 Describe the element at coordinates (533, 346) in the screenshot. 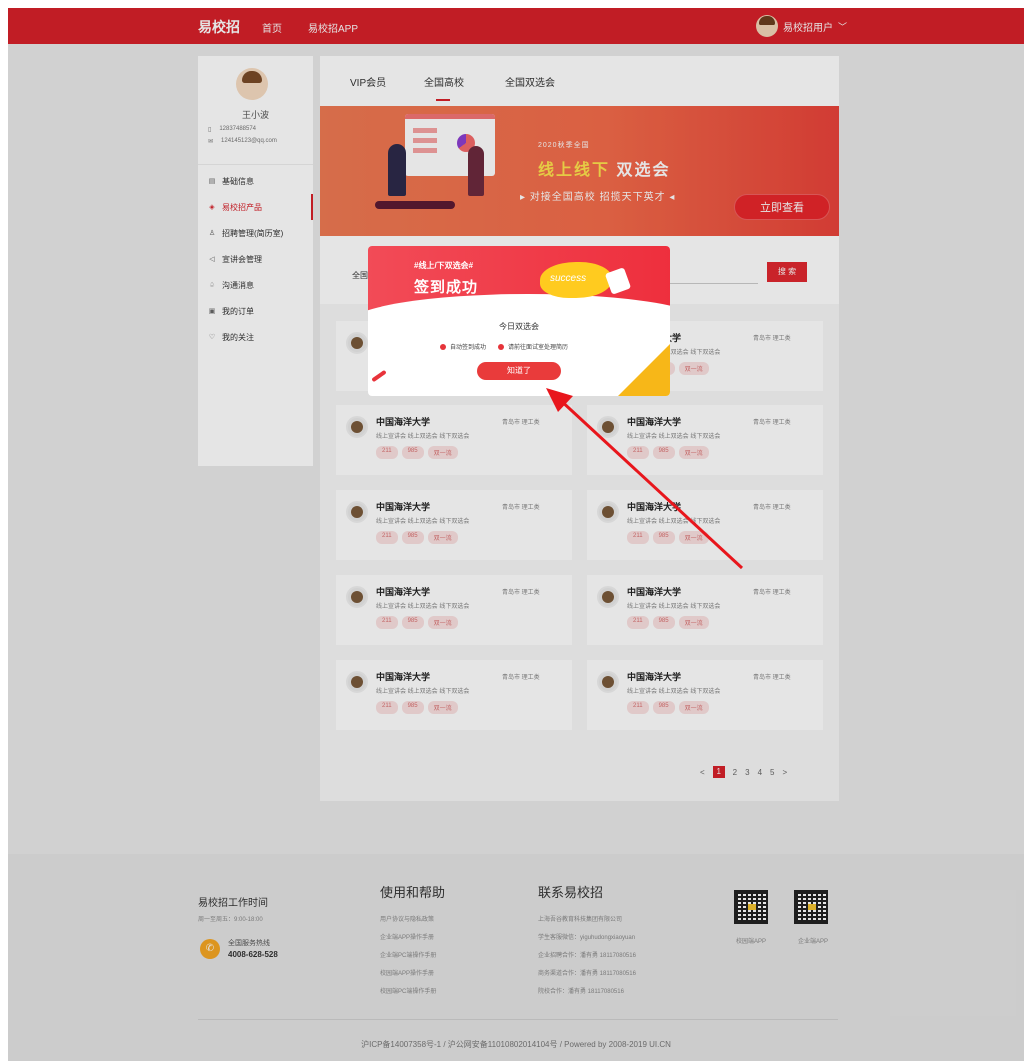

I see `status-go-interview: 请前往面试室处理简历` at that location.